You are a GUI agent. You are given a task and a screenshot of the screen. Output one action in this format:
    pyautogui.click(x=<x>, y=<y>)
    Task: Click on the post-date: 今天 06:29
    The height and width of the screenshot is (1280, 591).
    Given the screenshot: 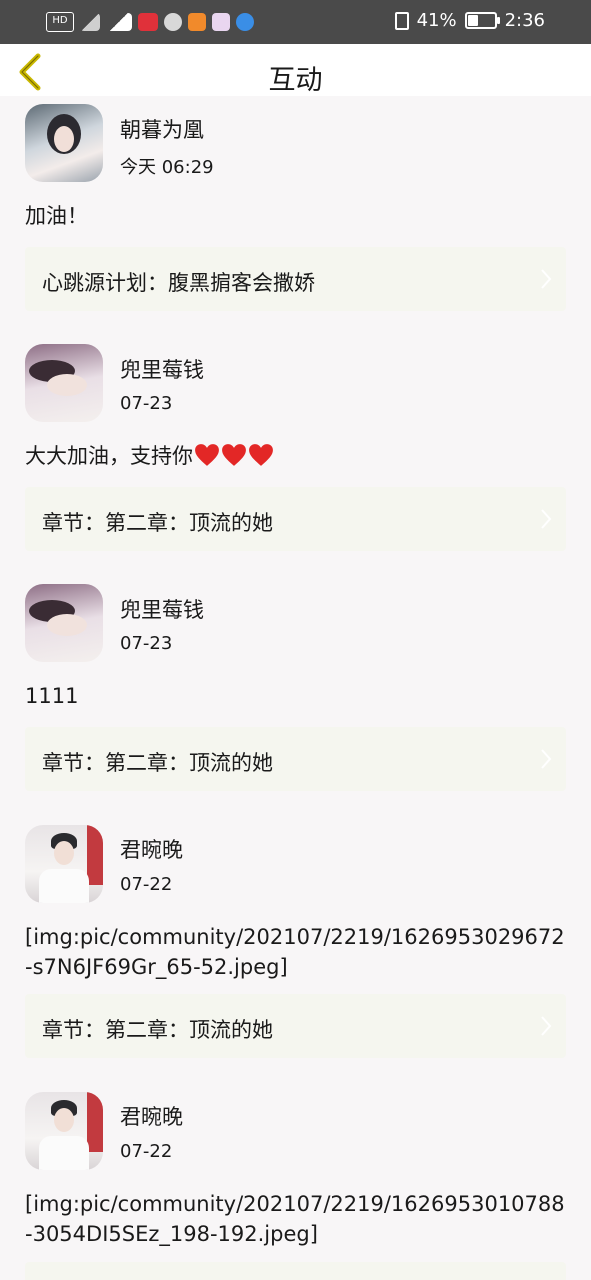 What is the action you would take?
    pyautogui.click(x=167, y=167)
    